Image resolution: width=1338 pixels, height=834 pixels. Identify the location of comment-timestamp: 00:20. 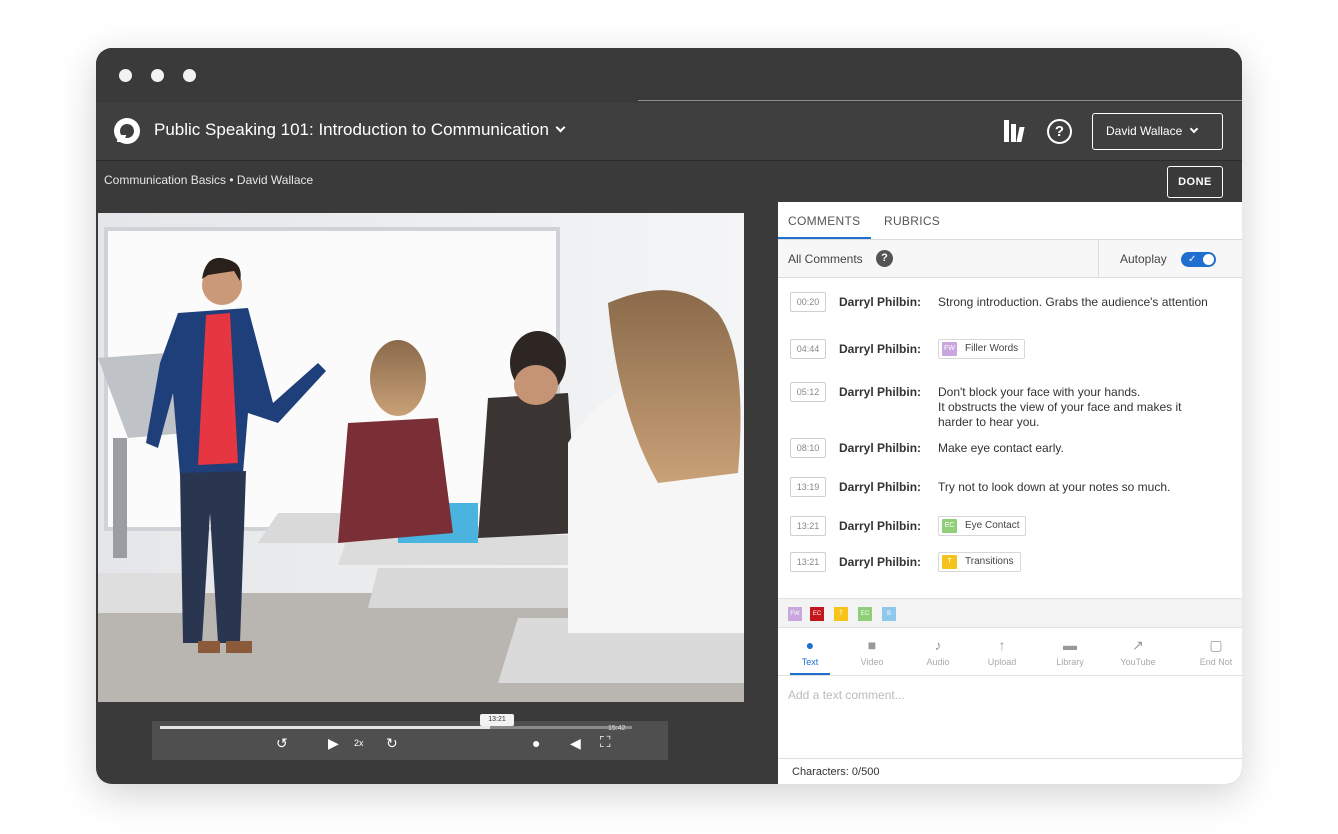
(808, 302).